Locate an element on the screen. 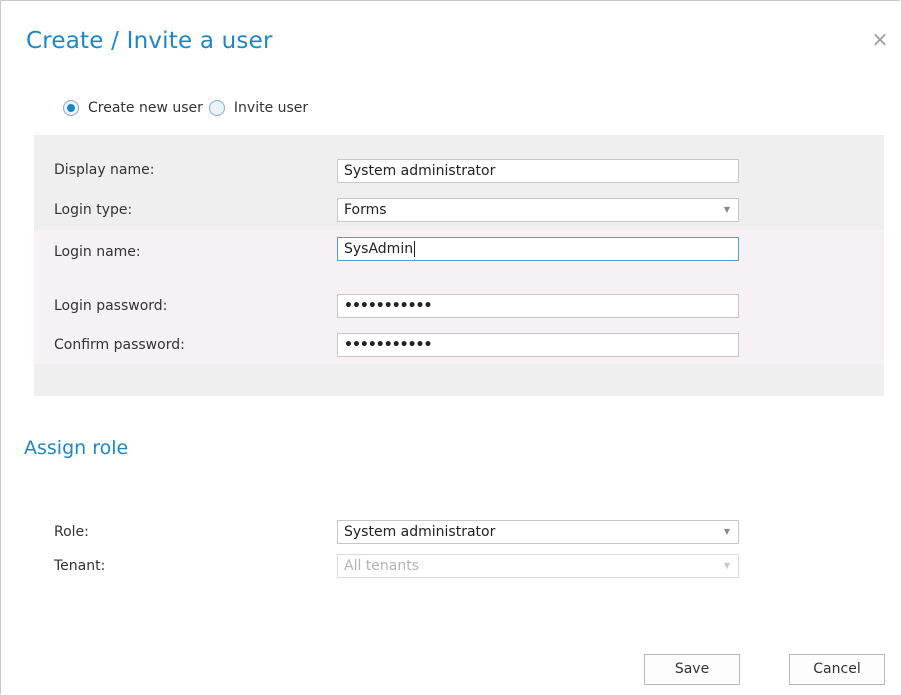  login-password-label: Login password: is located at coordinates (111, 306).